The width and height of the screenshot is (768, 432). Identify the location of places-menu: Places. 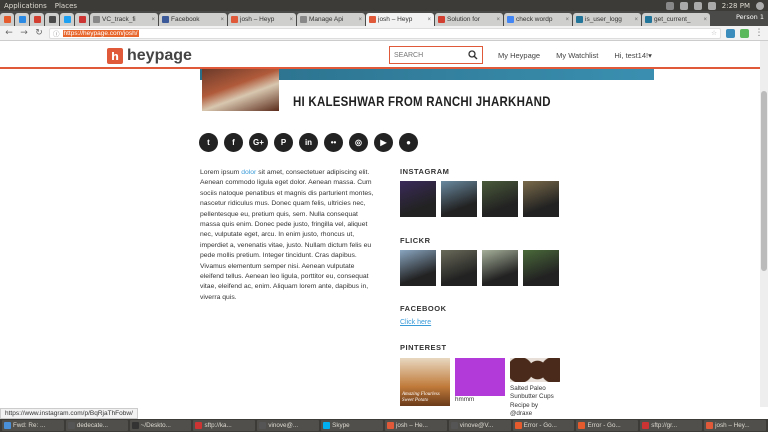
(66, 6).